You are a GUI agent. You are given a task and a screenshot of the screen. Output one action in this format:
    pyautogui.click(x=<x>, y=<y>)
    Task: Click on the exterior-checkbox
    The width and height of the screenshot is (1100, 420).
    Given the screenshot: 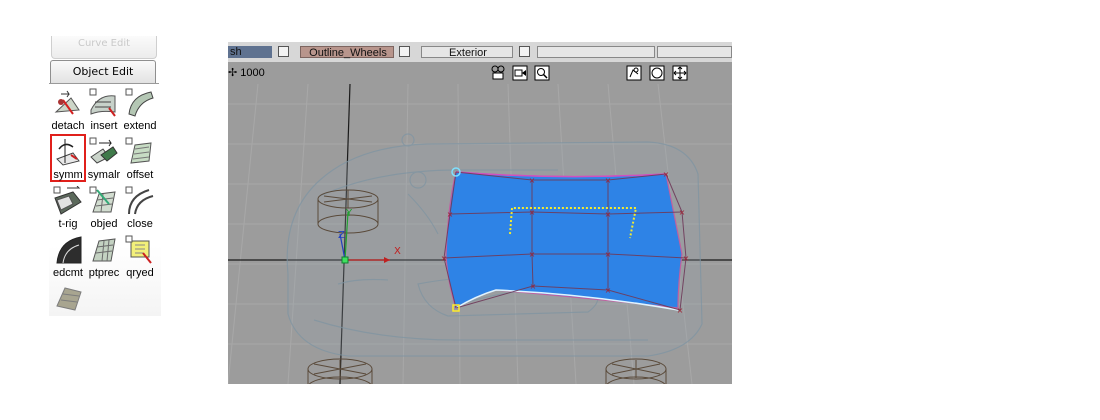 What is the action you would take?
    pyautogui.click(x=524, y=51)
    